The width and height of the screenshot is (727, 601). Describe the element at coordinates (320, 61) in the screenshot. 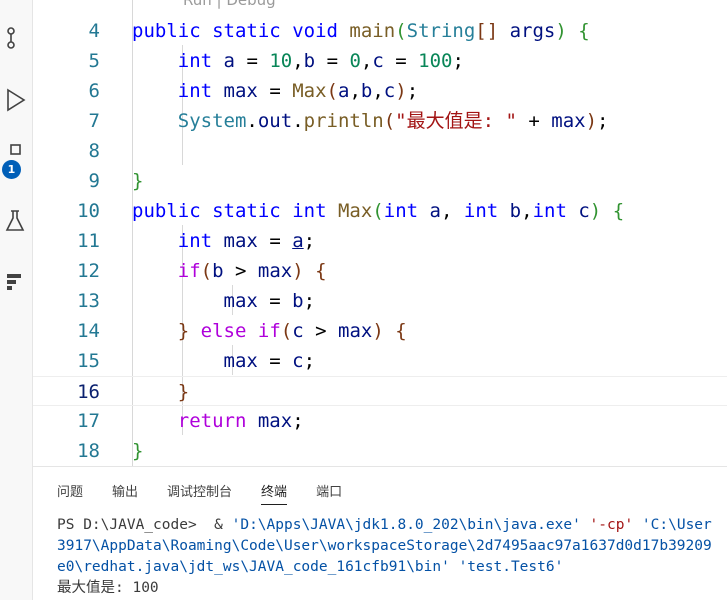

I see `code-text: int a = 10,b = 0,c = 100;` at that location.